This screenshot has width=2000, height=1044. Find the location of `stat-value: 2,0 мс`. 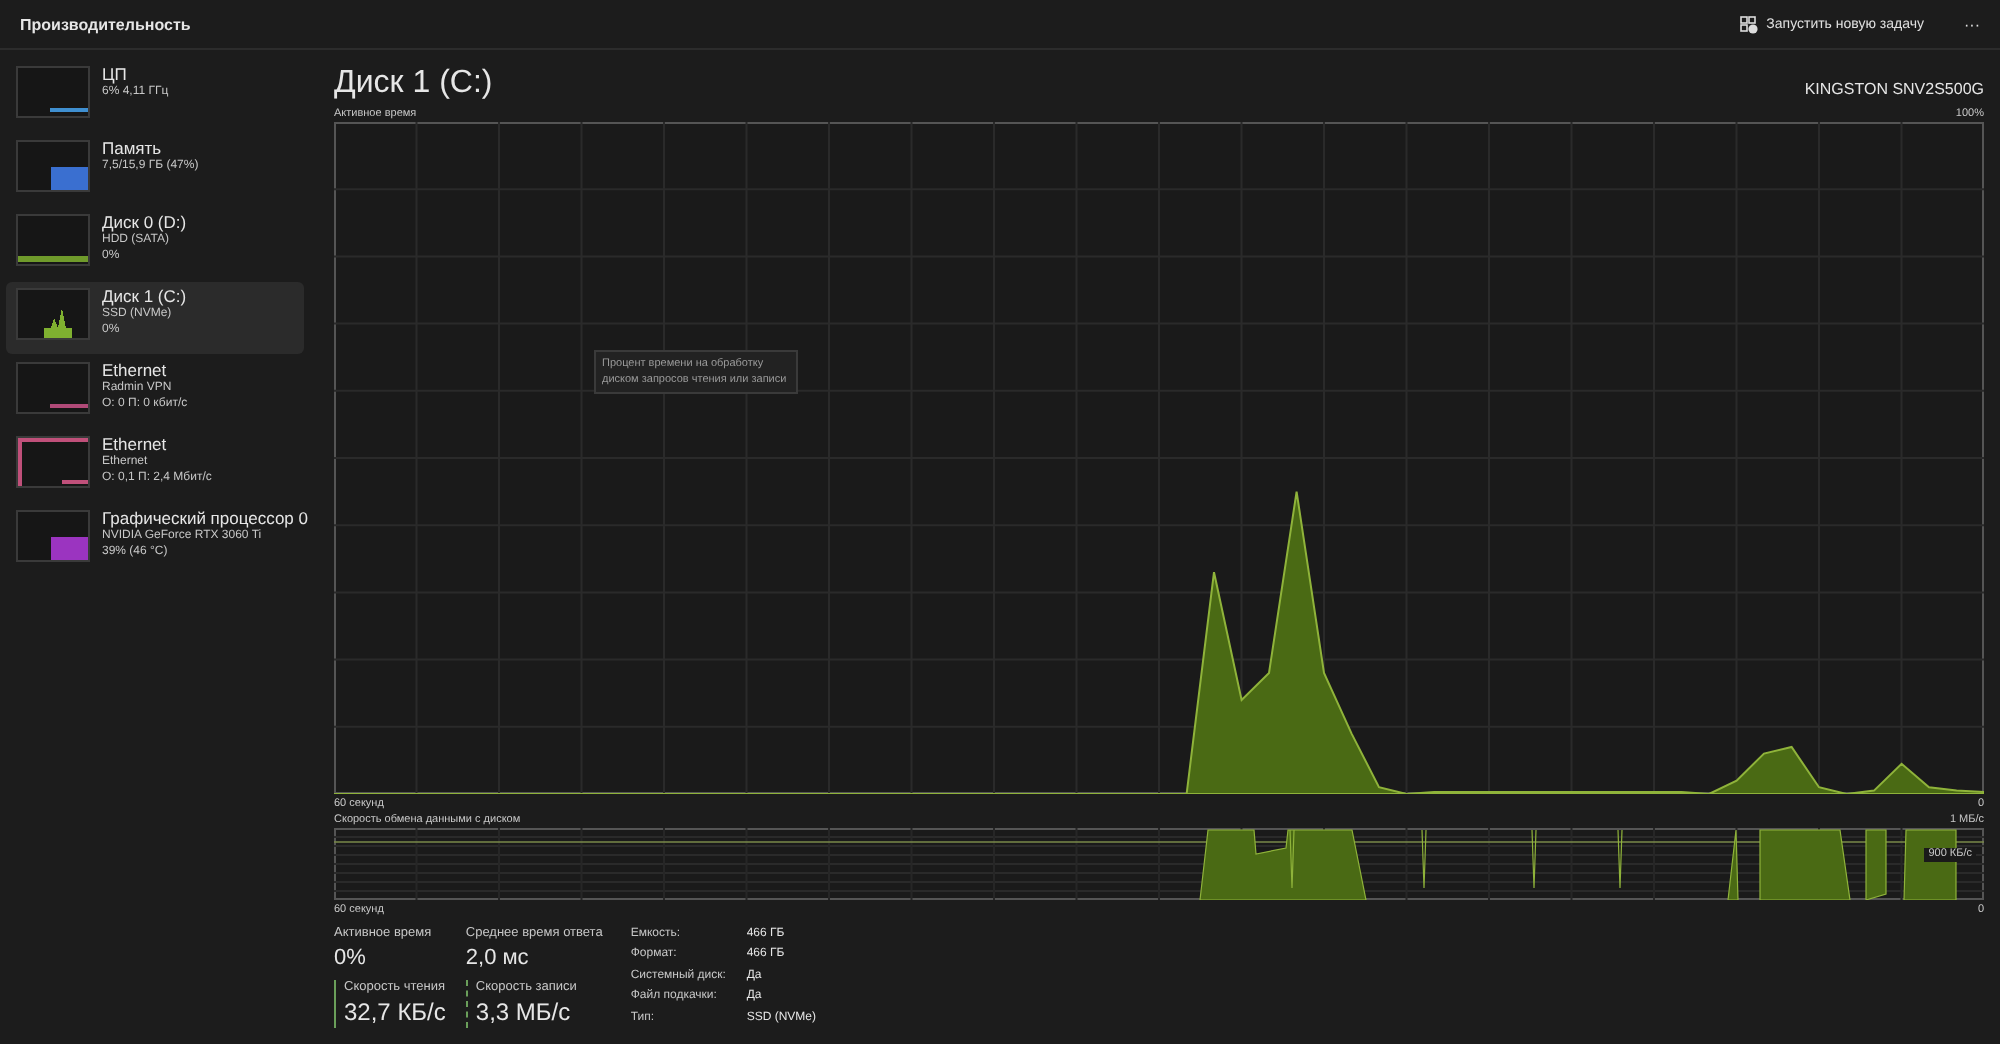

stat-value: 2,0 мс is located at coordinates (498, 958).